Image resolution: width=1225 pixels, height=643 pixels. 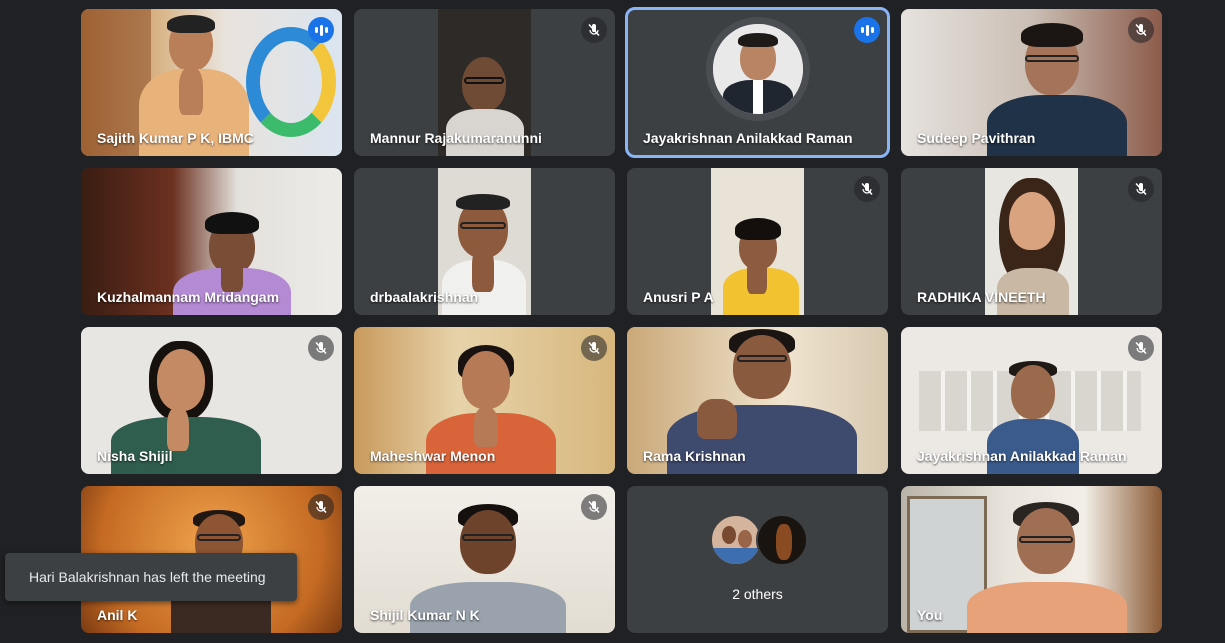 I want to click on participant-tile-6: drbaalakrishnan, so click(x=484, y=241).